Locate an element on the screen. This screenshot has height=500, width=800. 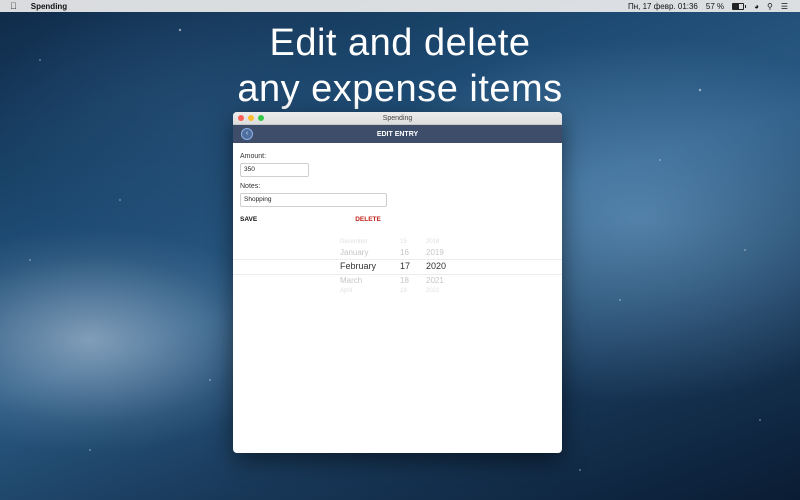
month-wheel: December January February March April is located at coordinates (362, 266).